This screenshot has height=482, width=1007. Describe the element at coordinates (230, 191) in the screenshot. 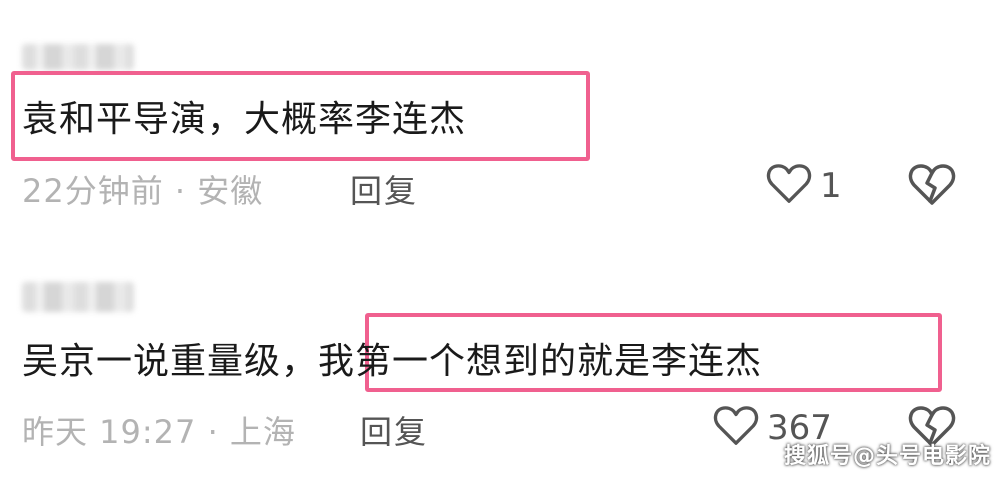

I see `comment-location: 安徽` at that location.